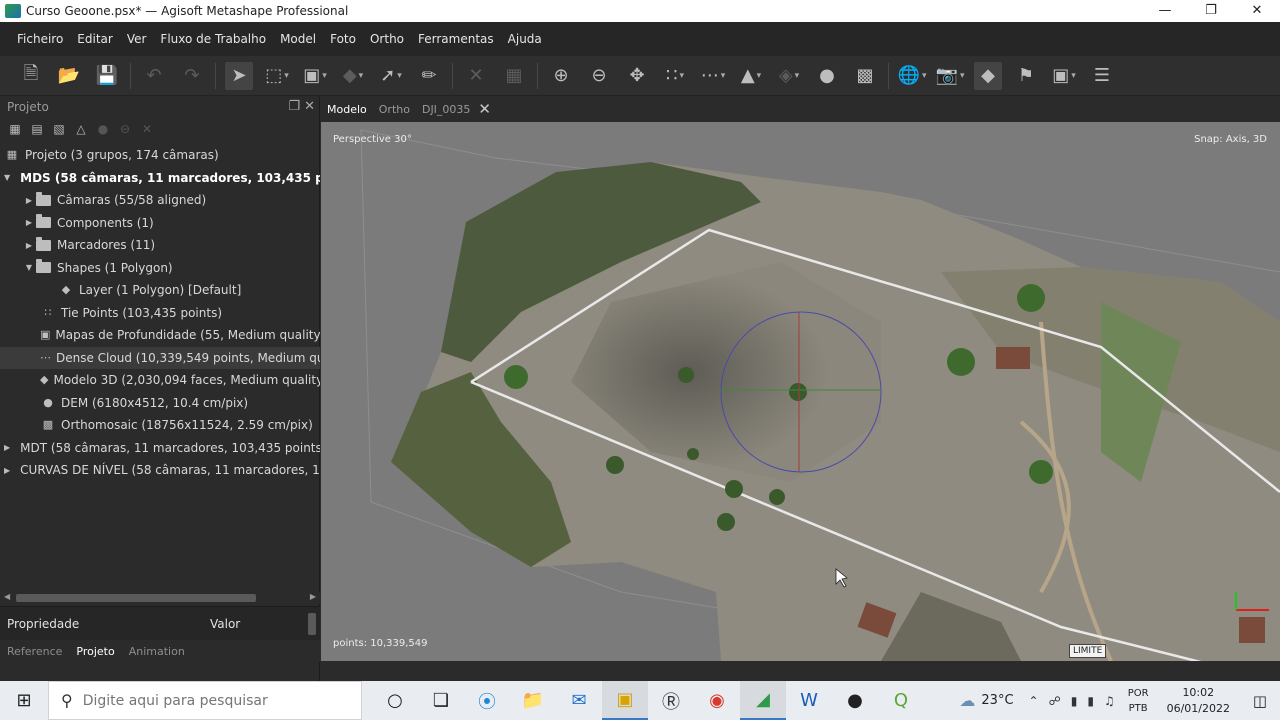 This screenshot has height=720, width=1280. Describe the element at coordinates (1165, 11) in the screenshot. I see `minimize-button: —` at that location.